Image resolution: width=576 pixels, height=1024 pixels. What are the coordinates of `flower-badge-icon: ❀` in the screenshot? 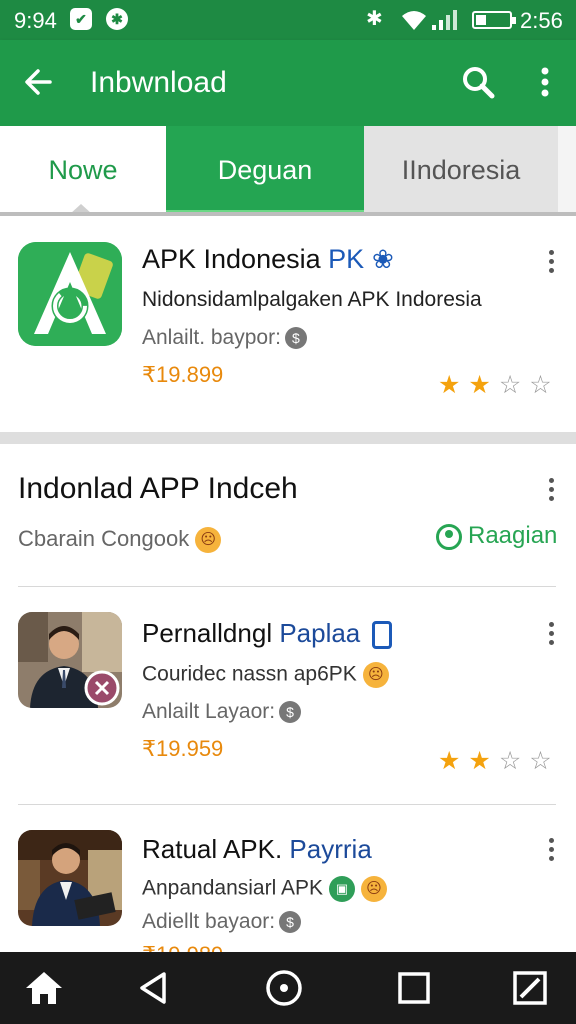 It's located at (383, 259).